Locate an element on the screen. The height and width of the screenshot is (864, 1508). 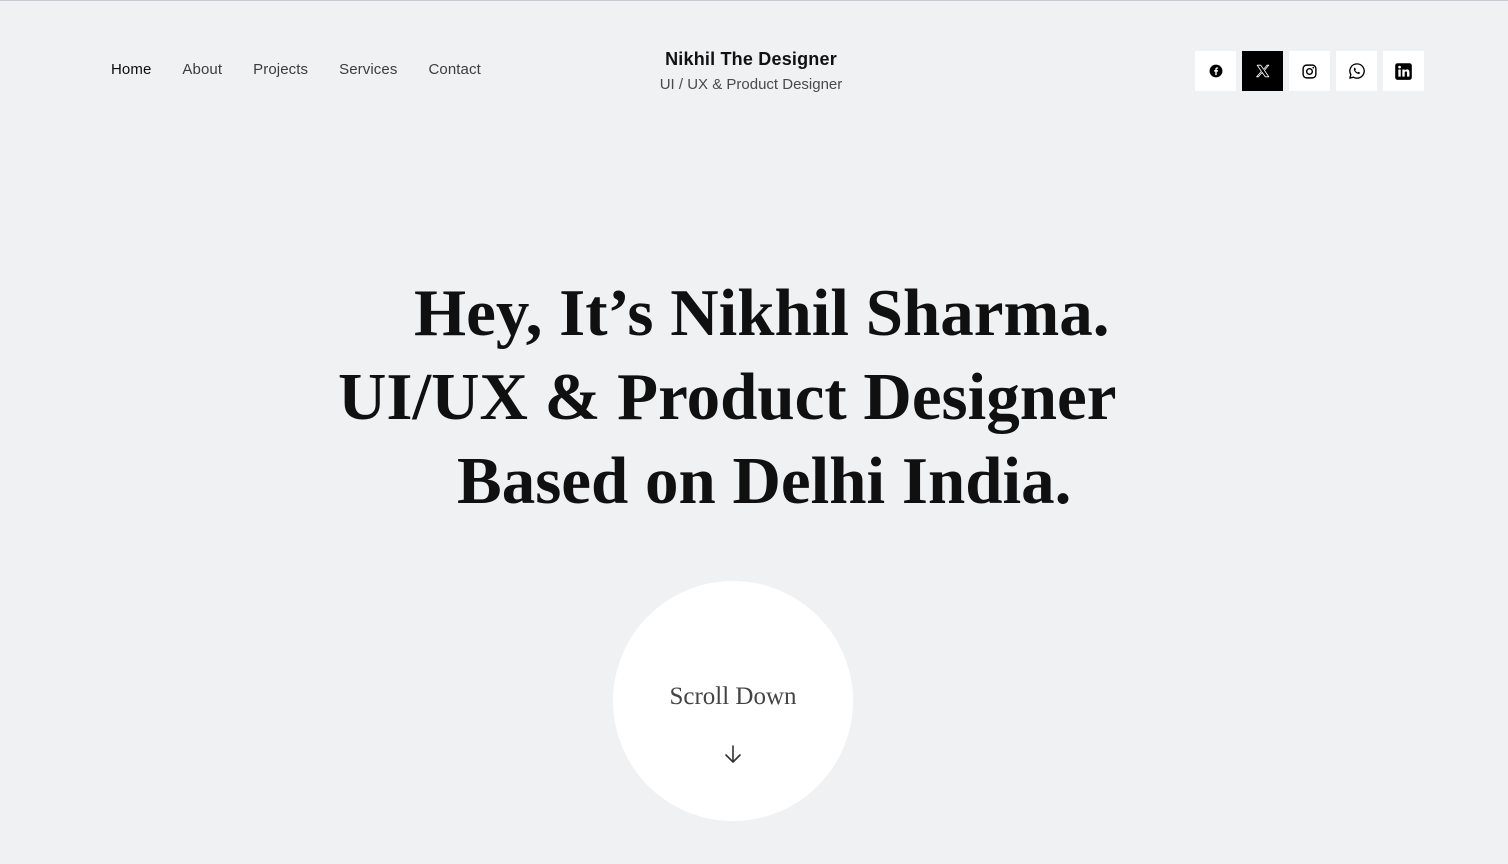
x-twitter-icon is located at coordinates (1262, 71).